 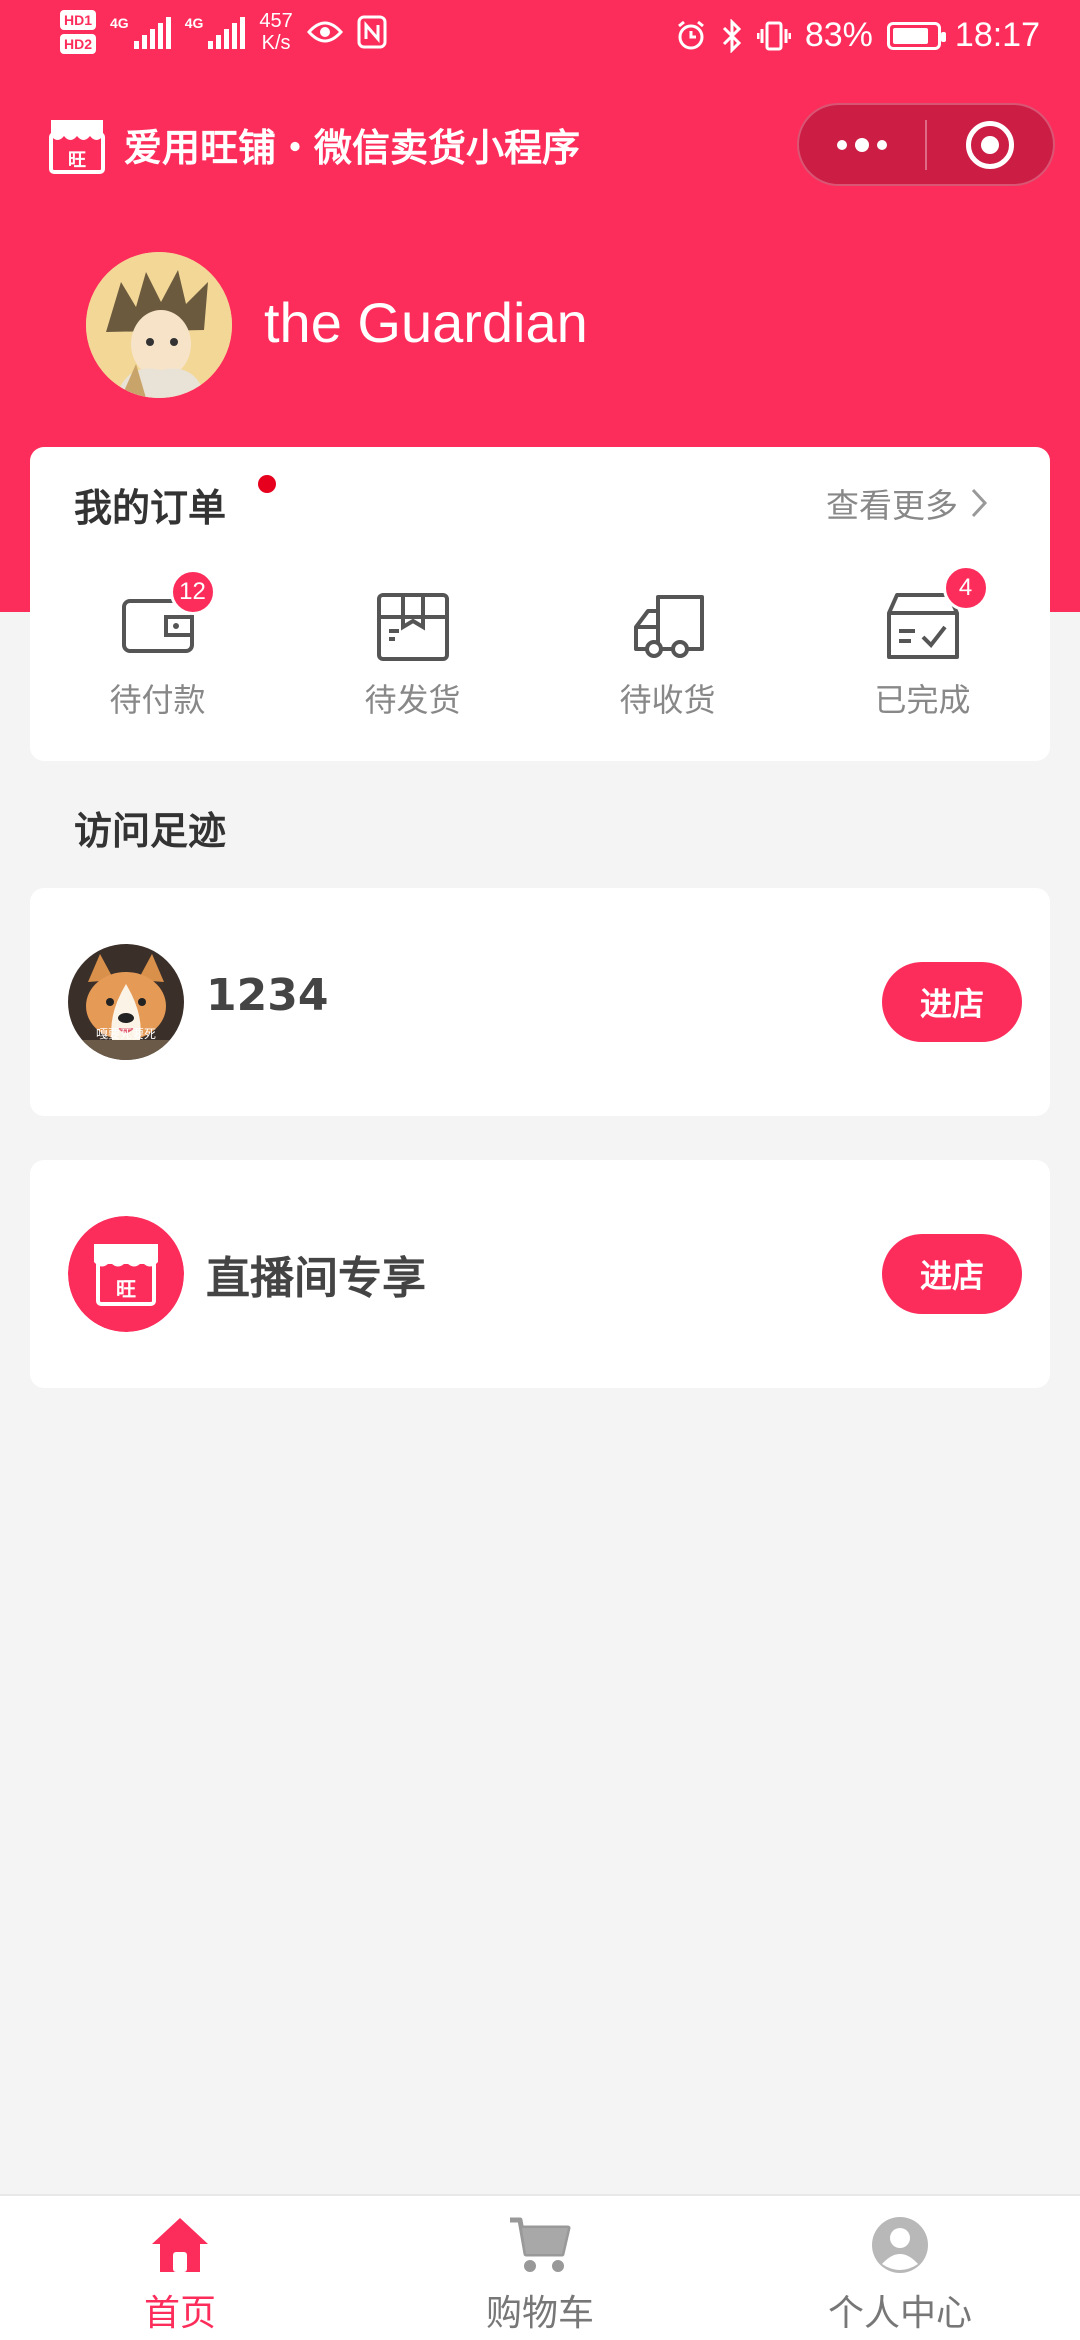 What do you see at coordinates (78, 20) in the screenshot?
I see `hd1-label: HD1` at bounding box center [78, 20].